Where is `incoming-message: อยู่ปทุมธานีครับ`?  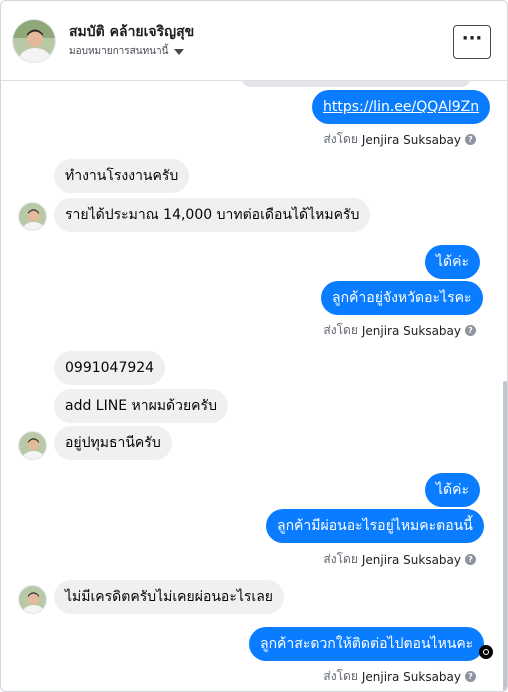
incoming-message: อยู่ปทุมธานีครับ is located at coordinates (113, 443).